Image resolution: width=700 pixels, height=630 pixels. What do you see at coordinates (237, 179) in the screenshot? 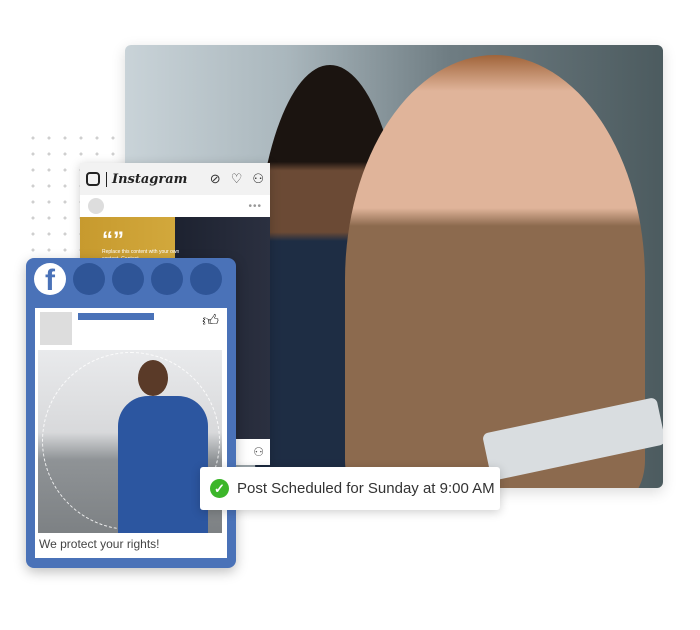
I see `heart-icon: ♡` at bounding box center [237, 179].